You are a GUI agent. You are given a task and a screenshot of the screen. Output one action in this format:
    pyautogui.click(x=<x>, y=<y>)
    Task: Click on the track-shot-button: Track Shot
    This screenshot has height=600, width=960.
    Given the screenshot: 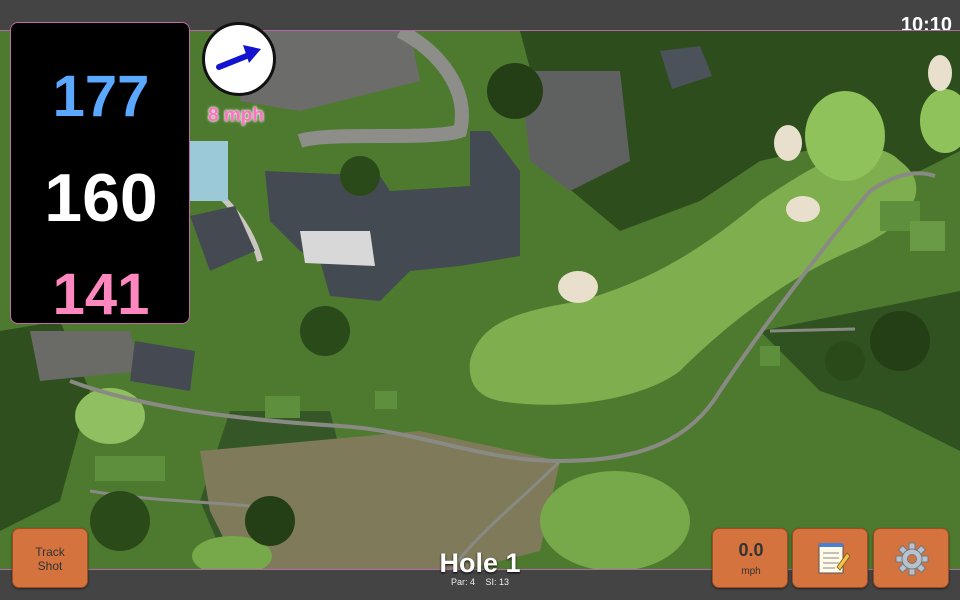 What is the action you would take?
    pyautogui.click(x=50, y=558)
    